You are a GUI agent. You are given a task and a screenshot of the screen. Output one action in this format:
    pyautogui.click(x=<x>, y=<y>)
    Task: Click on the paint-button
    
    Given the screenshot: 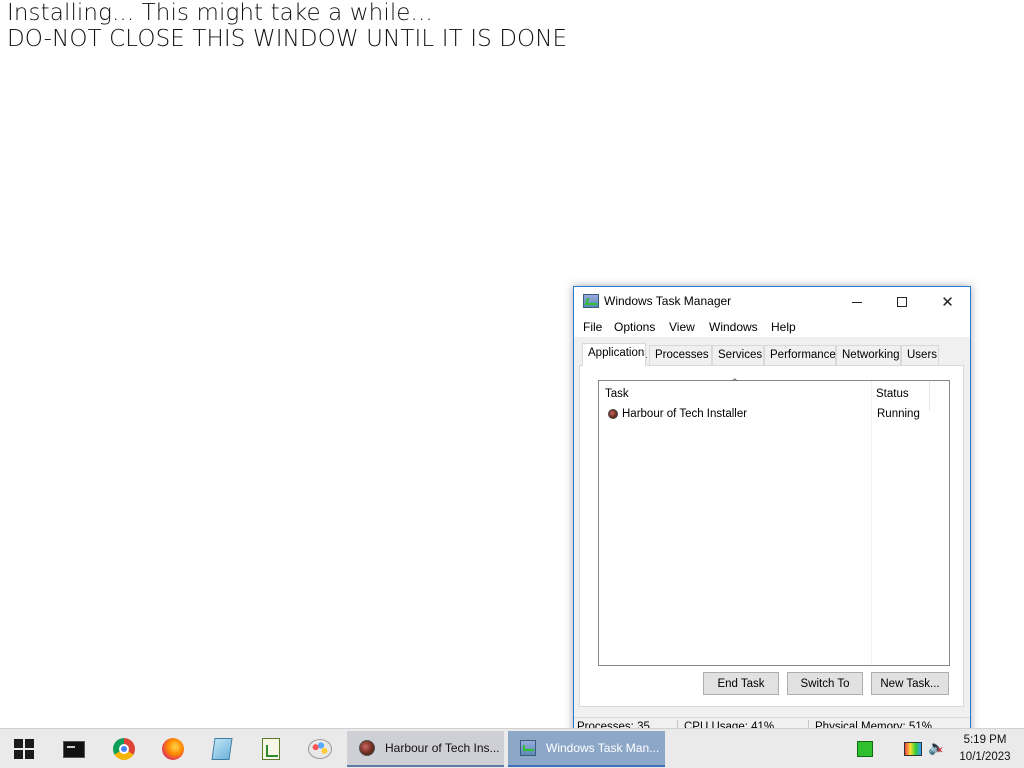 What is the action you would take?
    pyautogui.click(x=320, y=749)
    